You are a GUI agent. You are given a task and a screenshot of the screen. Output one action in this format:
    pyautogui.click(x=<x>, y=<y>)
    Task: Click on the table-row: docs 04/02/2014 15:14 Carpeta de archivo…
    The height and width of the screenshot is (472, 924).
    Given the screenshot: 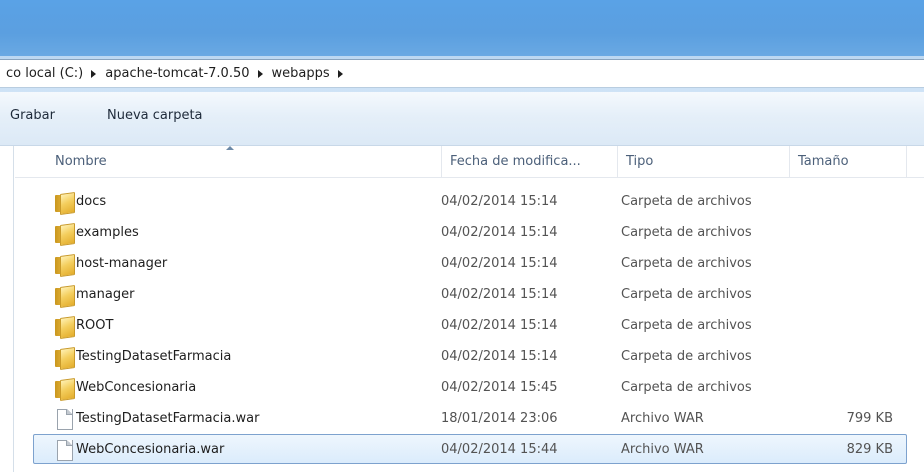 What is the action you would take?
    pyautogui.click(x=470, y=201)
    